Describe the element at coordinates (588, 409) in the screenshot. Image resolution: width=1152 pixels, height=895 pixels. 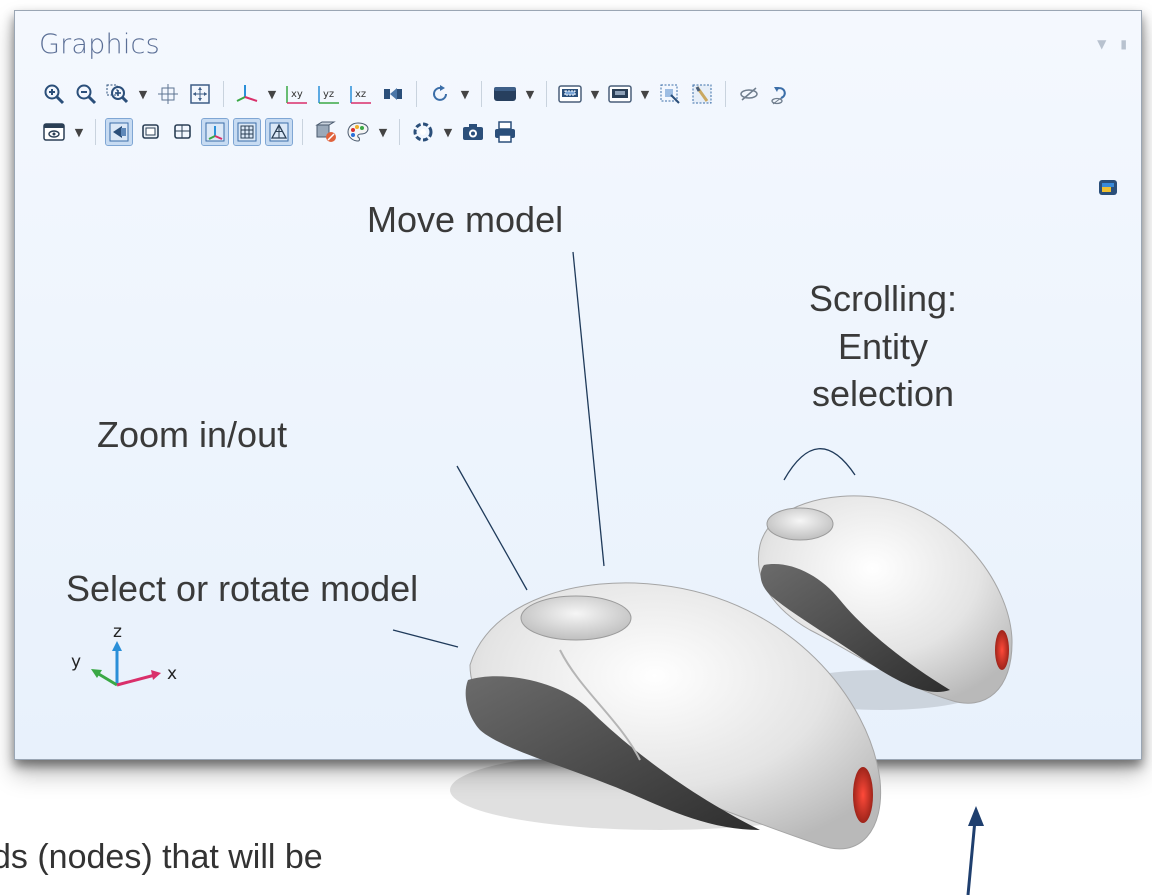
I see `move-model-leader` at that location.